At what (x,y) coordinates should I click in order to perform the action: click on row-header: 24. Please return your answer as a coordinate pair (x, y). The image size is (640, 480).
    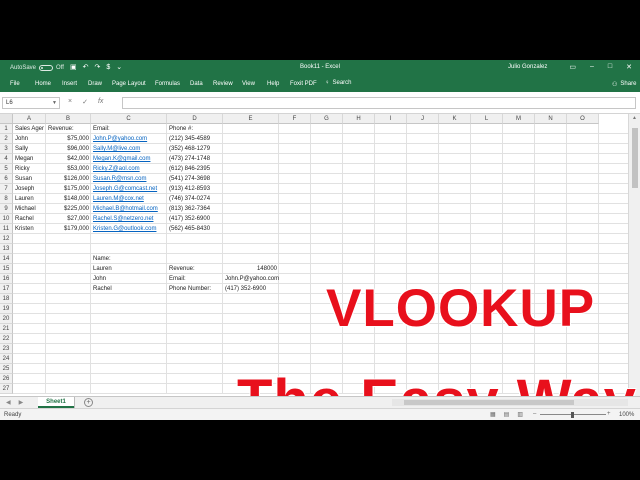
    Looking at the image, I should click on (6, 359).